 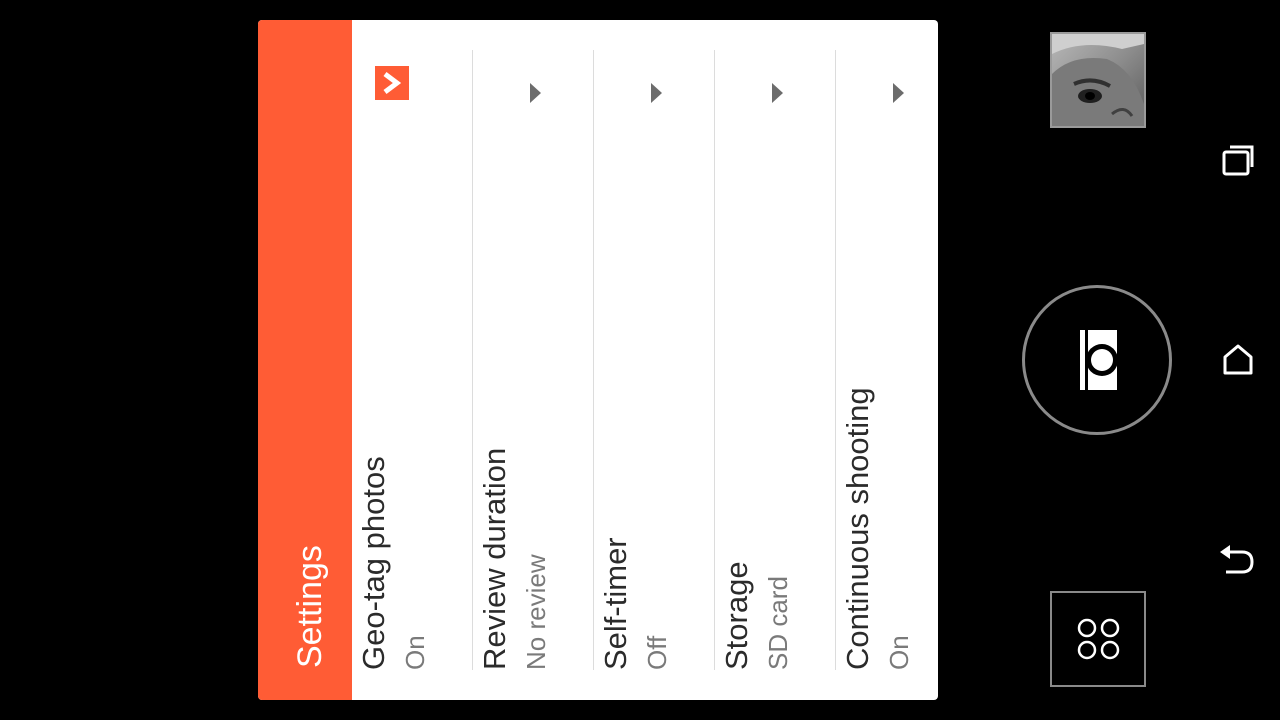 I want to click on dialog-title: Settings, so click(x=310, y=606).